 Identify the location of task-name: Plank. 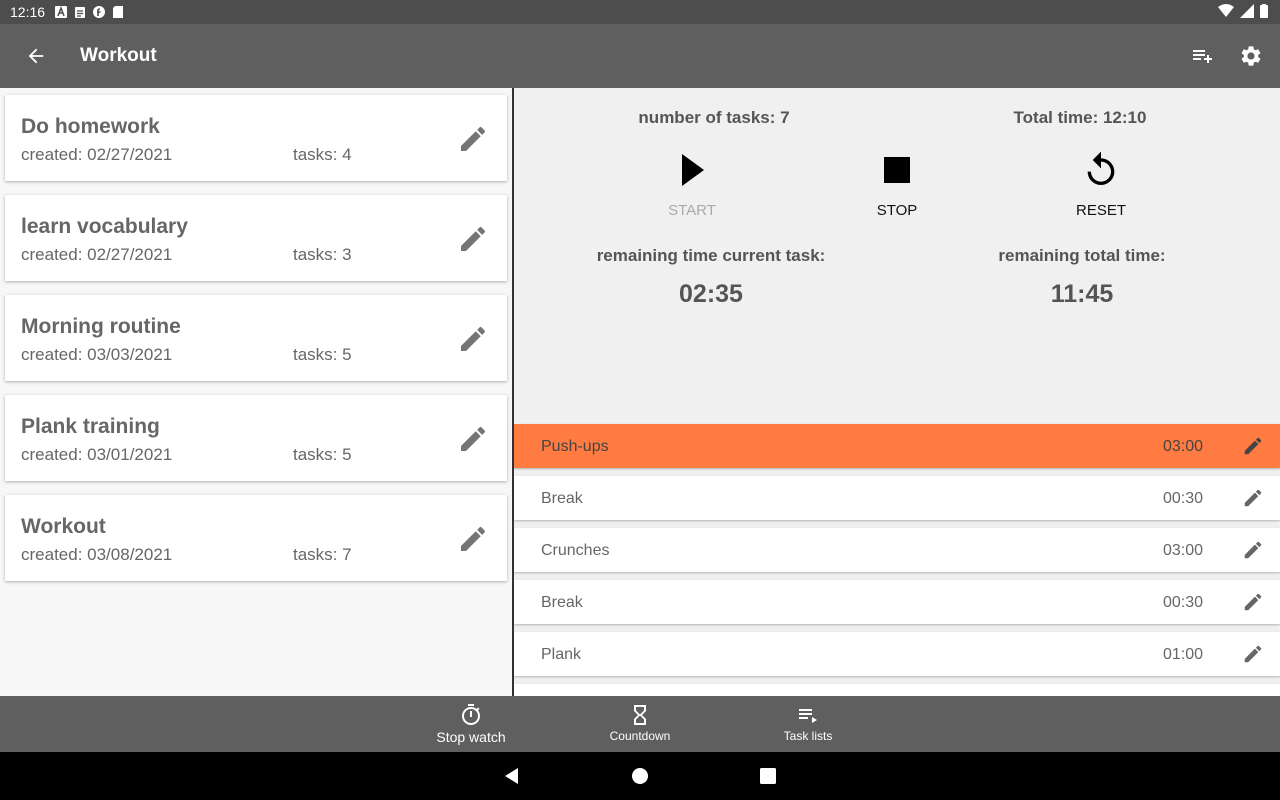
(561, 654).